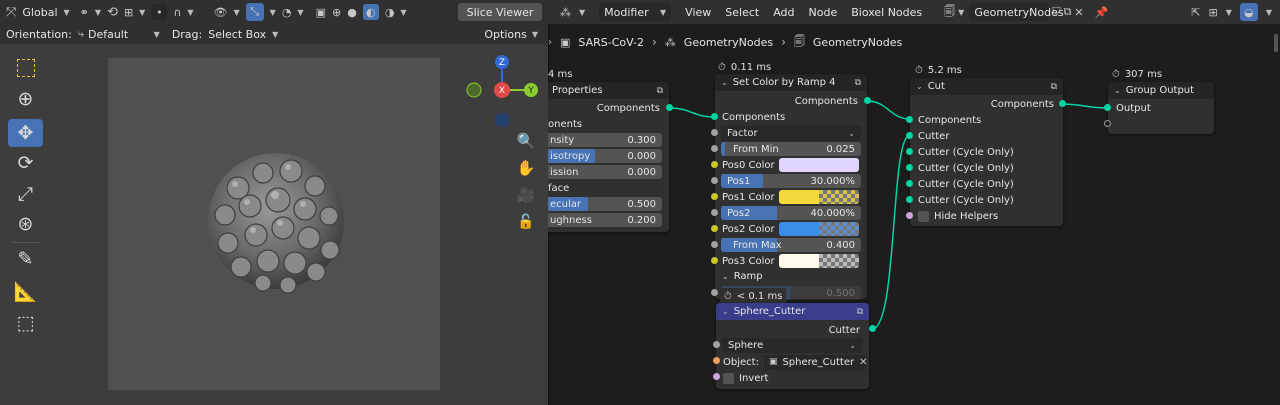 The height and width of the screenshot is (405, 1280). I want to click on factor-socket, so click(714, 132).